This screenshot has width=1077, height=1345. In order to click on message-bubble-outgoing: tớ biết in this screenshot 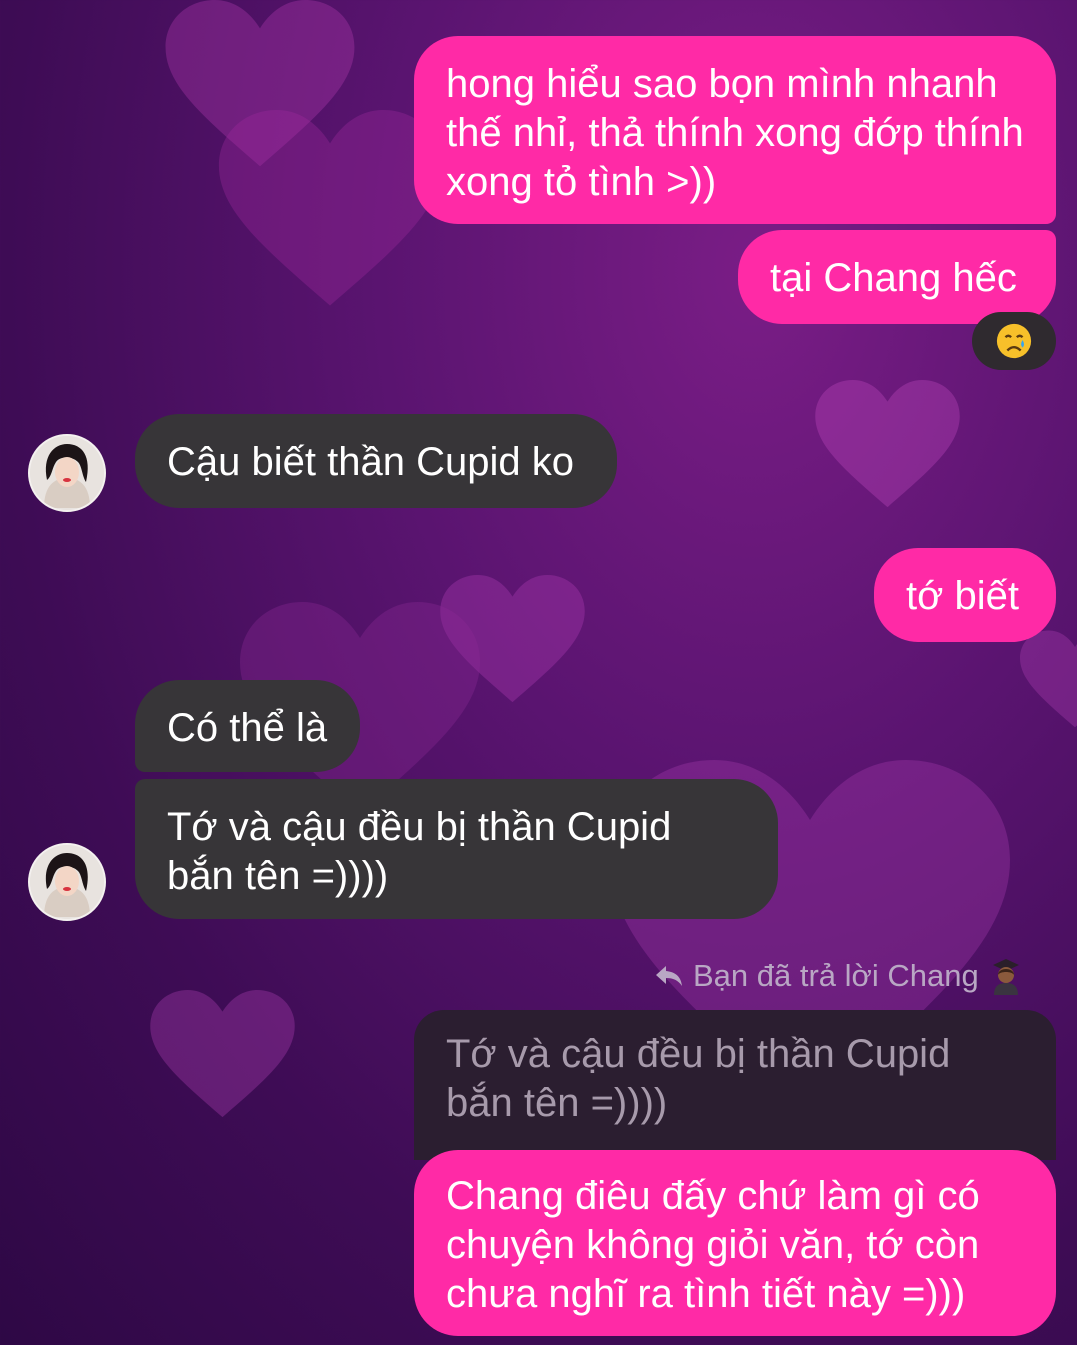, I will do `click(965, 595)`.